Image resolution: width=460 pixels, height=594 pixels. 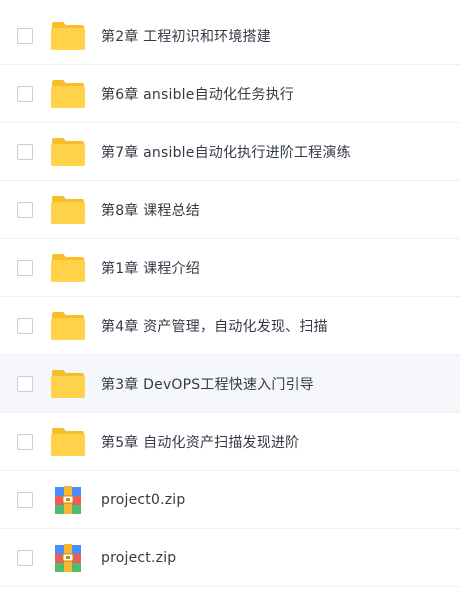 What do you see at coordinates (230, 558) in the screenshot?
I see `file-row: project.zip` at bounding box center [230, 558].